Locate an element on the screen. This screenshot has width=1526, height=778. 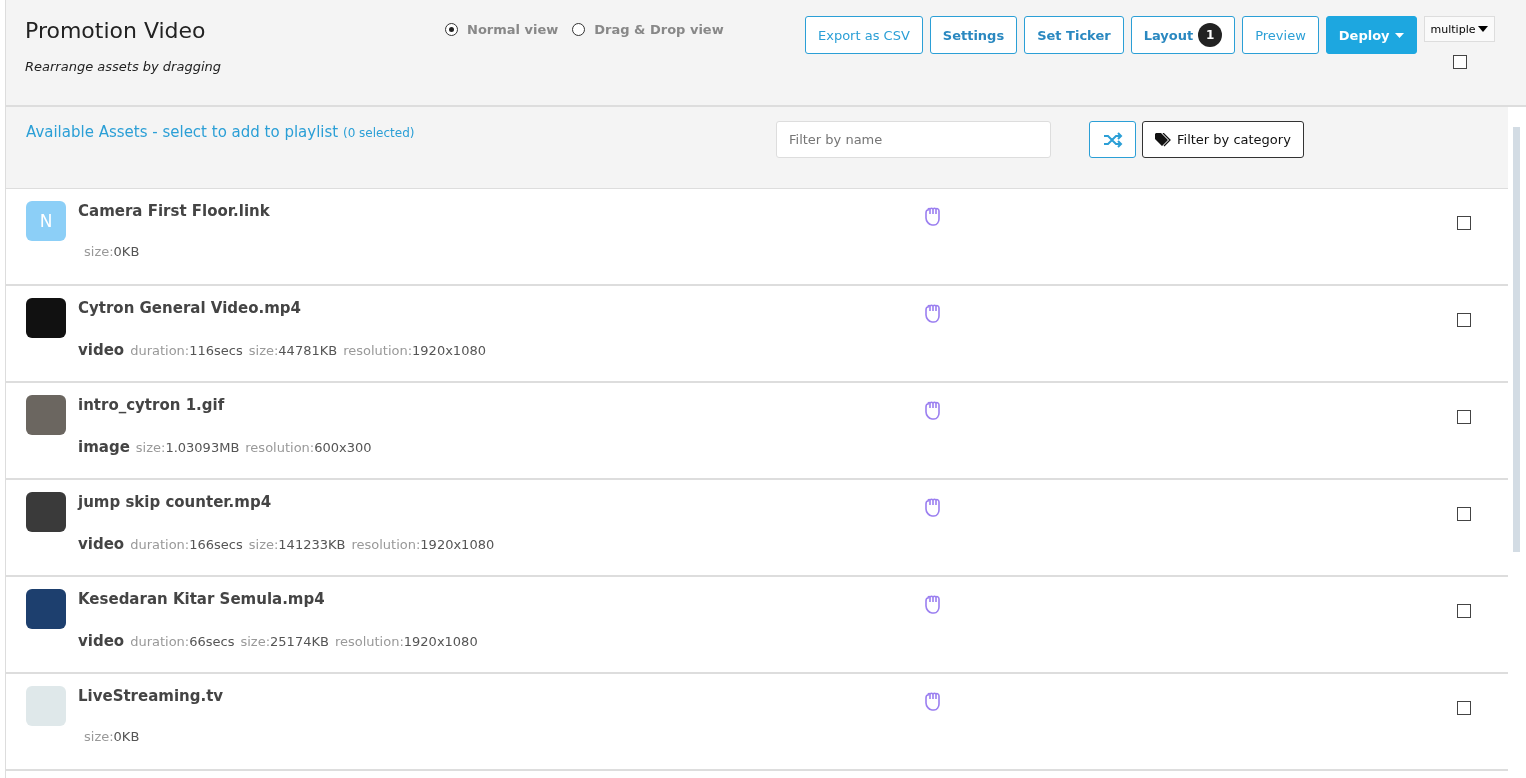
view-label: Drag & Drop view is located at coordinates (659, 29).